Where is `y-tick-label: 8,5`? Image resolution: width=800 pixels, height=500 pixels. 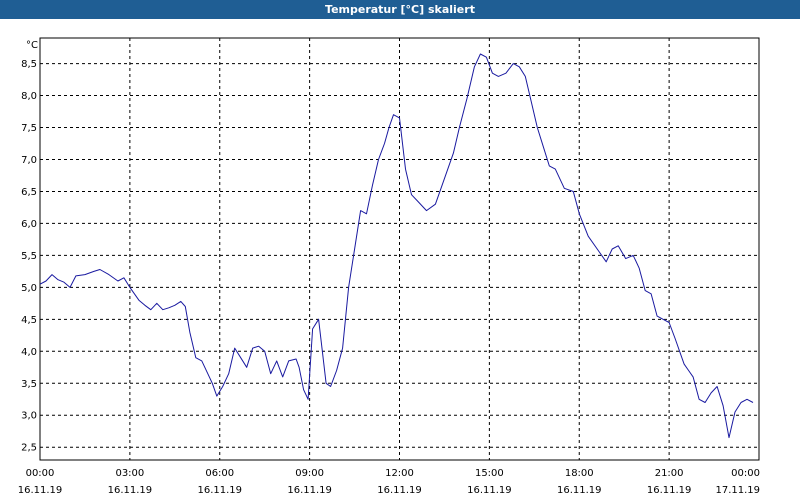 y-tick-label: 8,5 is located at coordinates (29, 64).